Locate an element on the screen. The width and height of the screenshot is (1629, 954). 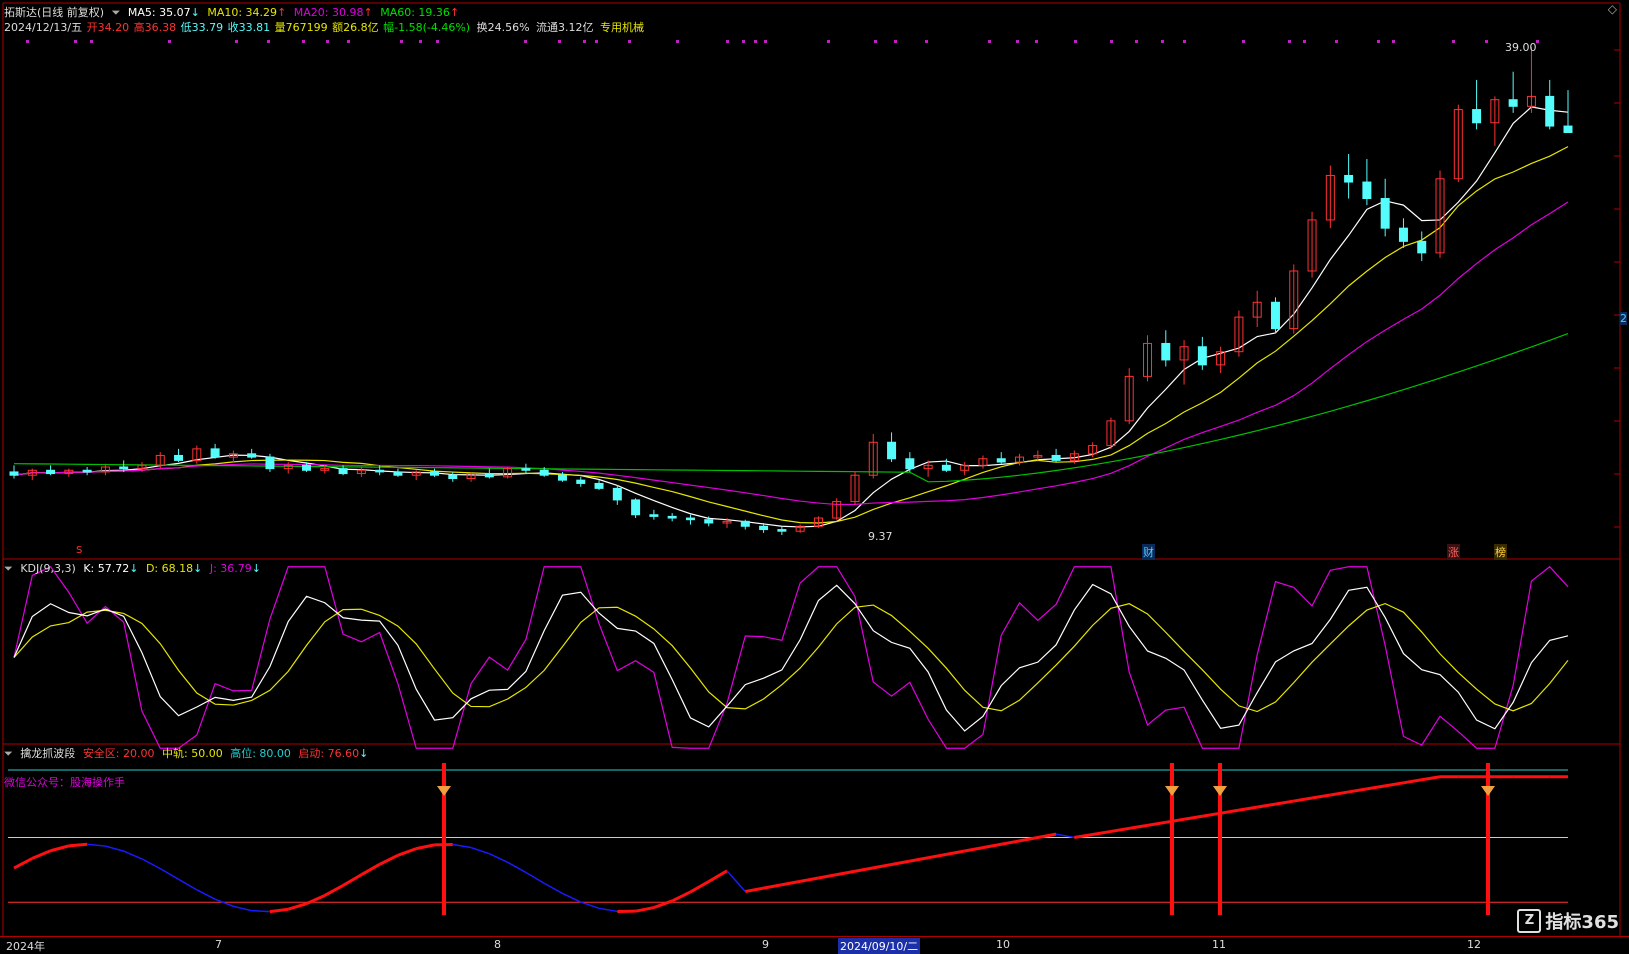
watermark-logo: Z 指标365 is located at coordinates (1568, 921).